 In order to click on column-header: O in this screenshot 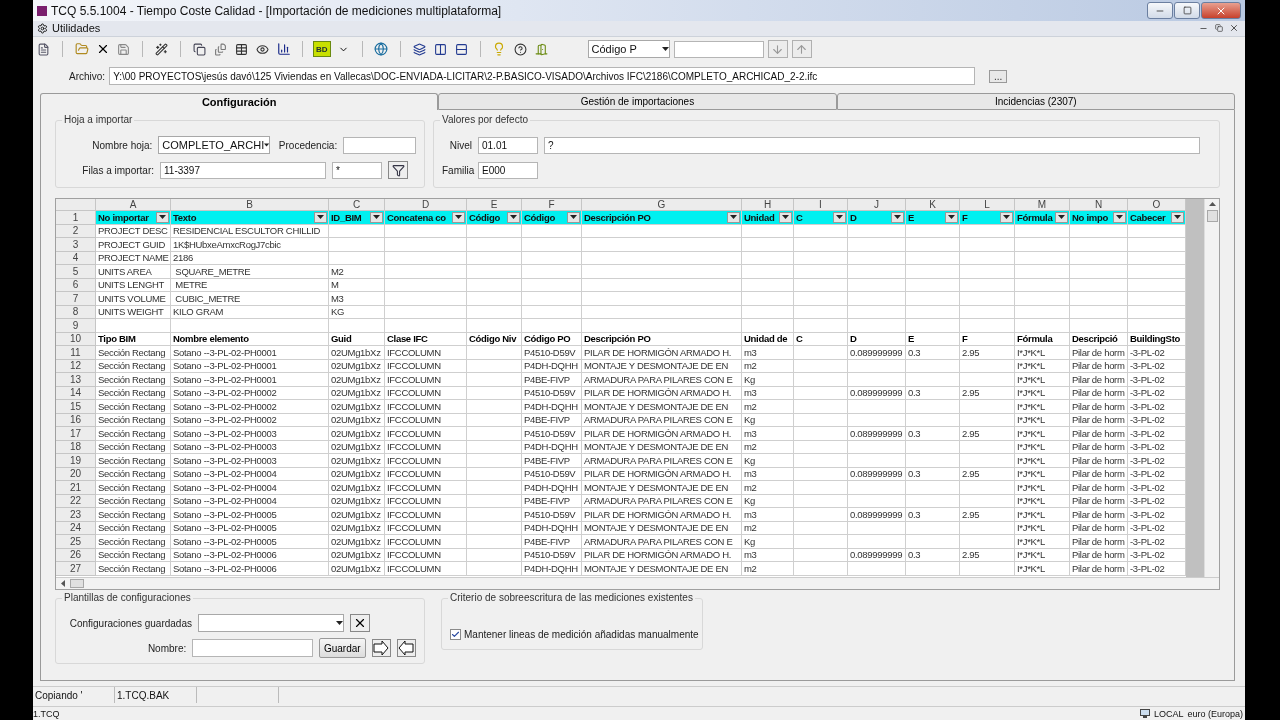, I will do `click(1157, 205)`.